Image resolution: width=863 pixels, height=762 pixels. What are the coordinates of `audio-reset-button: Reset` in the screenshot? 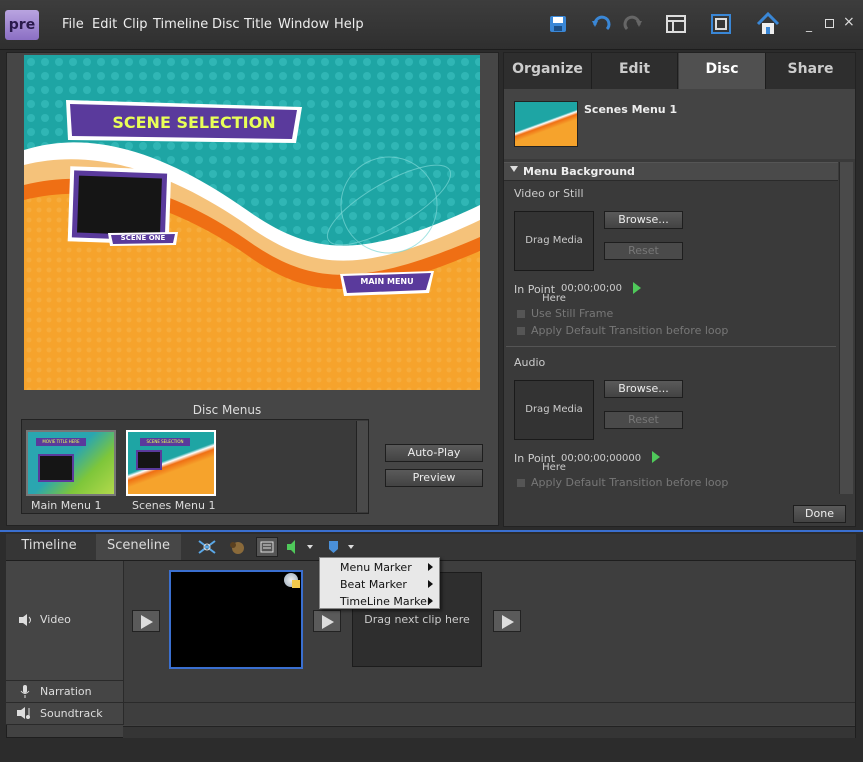 It's located at (643, 420).